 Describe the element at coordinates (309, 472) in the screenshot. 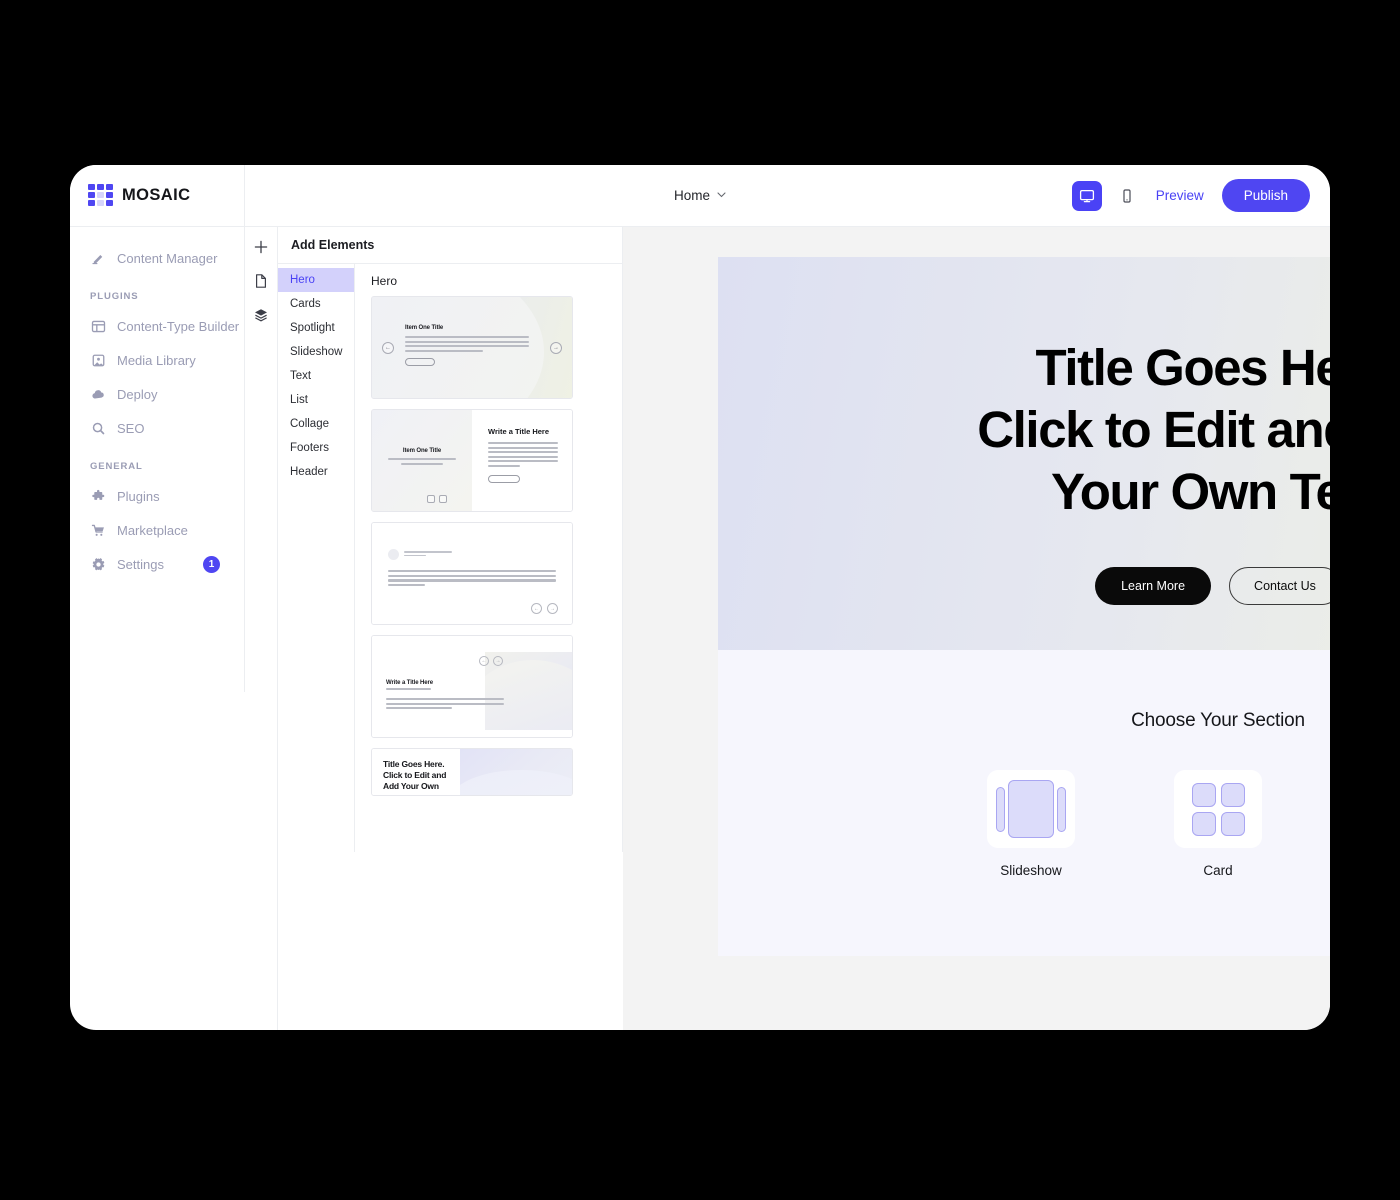

I see `category-label: Header` at that location.